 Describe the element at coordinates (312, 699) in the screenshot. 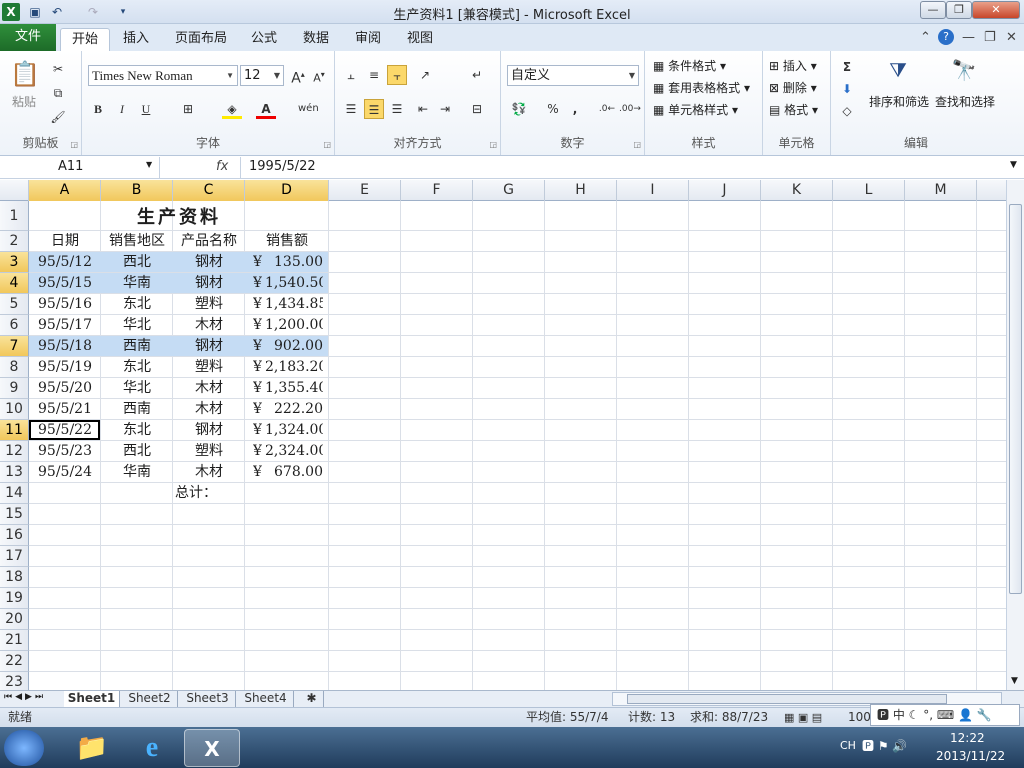

I see `insert-sheet-icon: ✱` at that location.